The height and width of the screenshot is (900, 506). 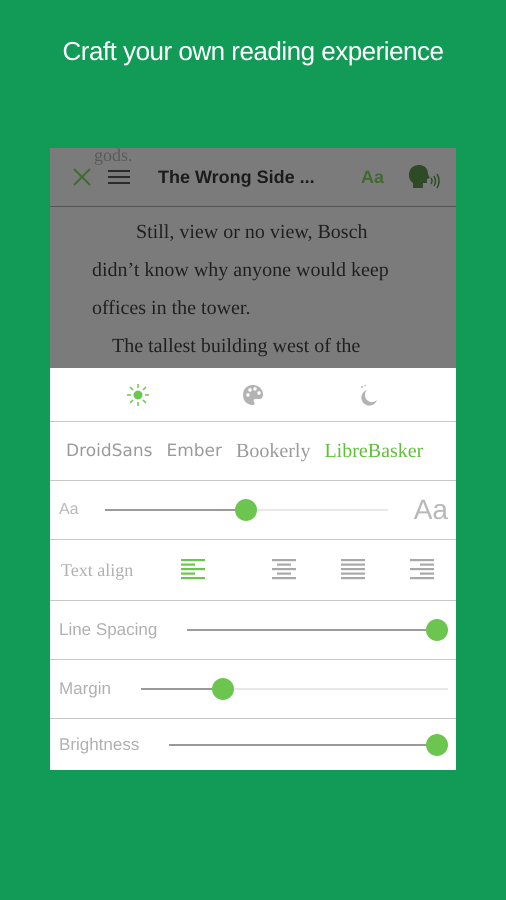 What do you see at coordinates (431, 510) in the screenshot?
I see `large-font-label: Aa` at bounding box center [431, 510].